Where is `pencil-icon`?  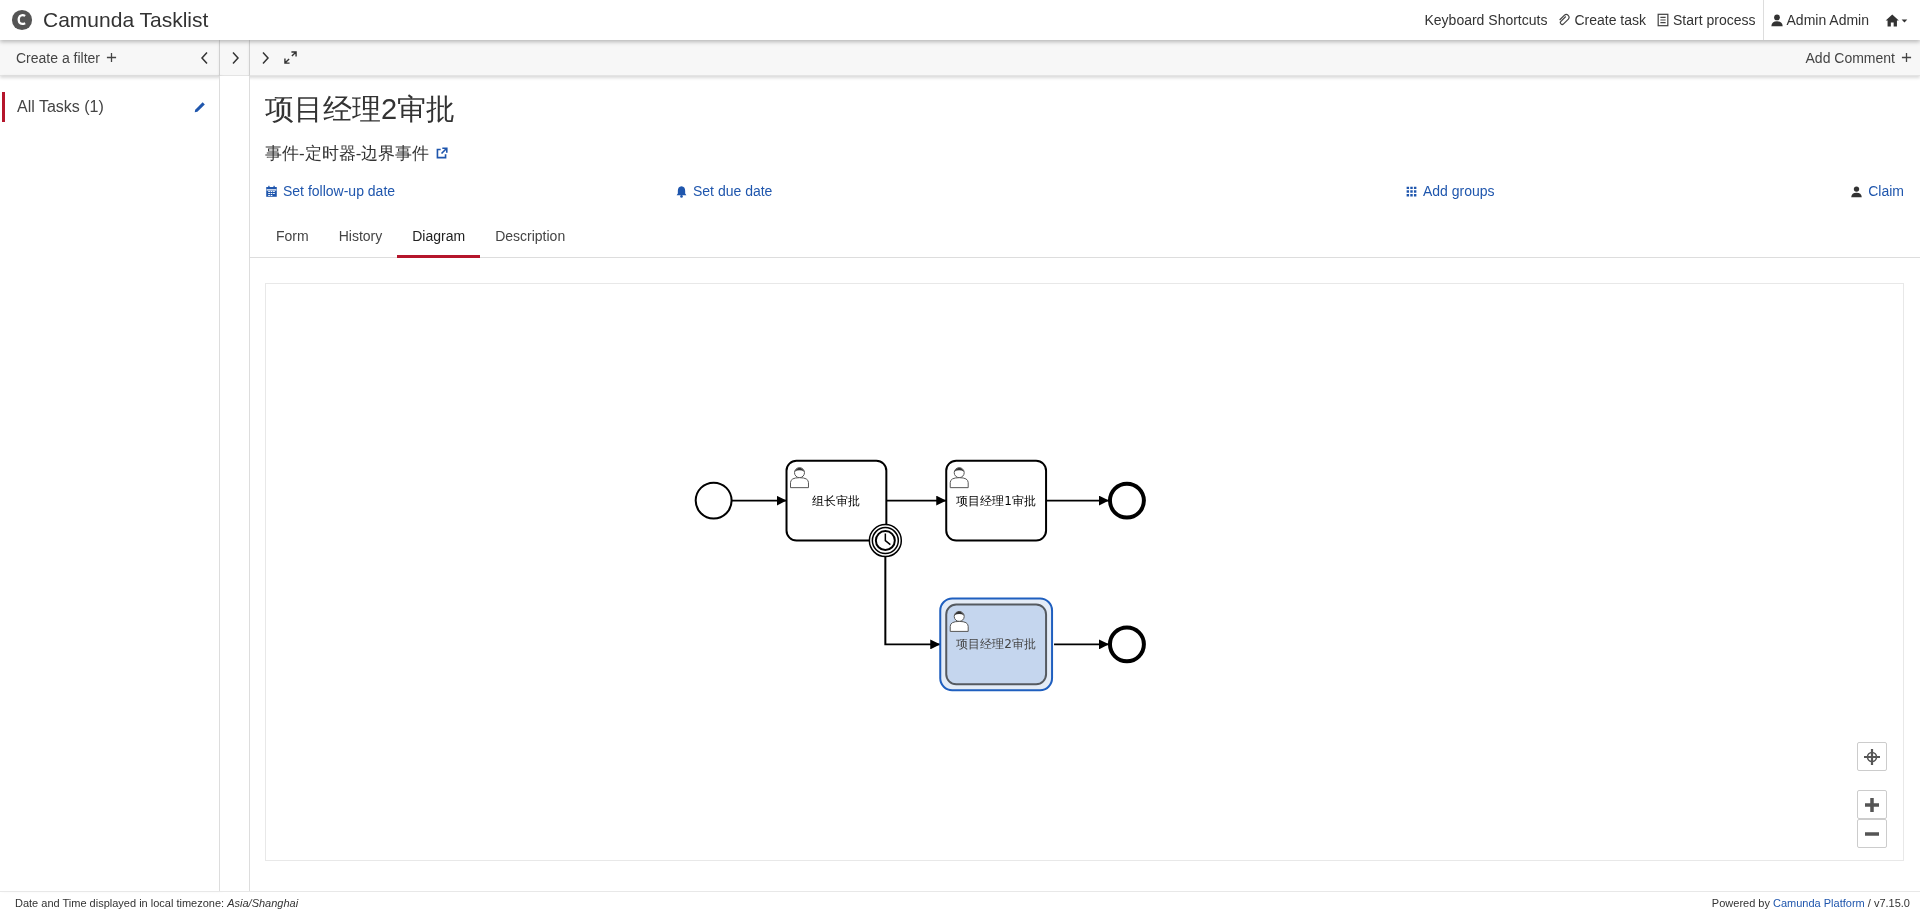 pencil-icon is located at coordinates (200, 107).